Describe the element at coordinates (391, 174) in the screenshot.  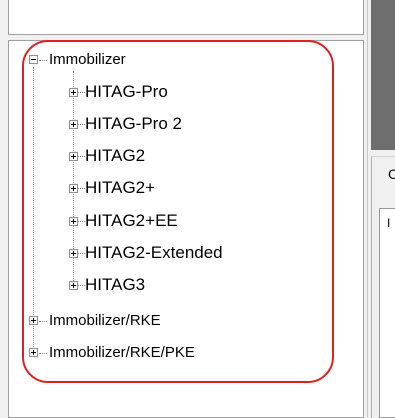
I see `right-group-label: C` at that location.